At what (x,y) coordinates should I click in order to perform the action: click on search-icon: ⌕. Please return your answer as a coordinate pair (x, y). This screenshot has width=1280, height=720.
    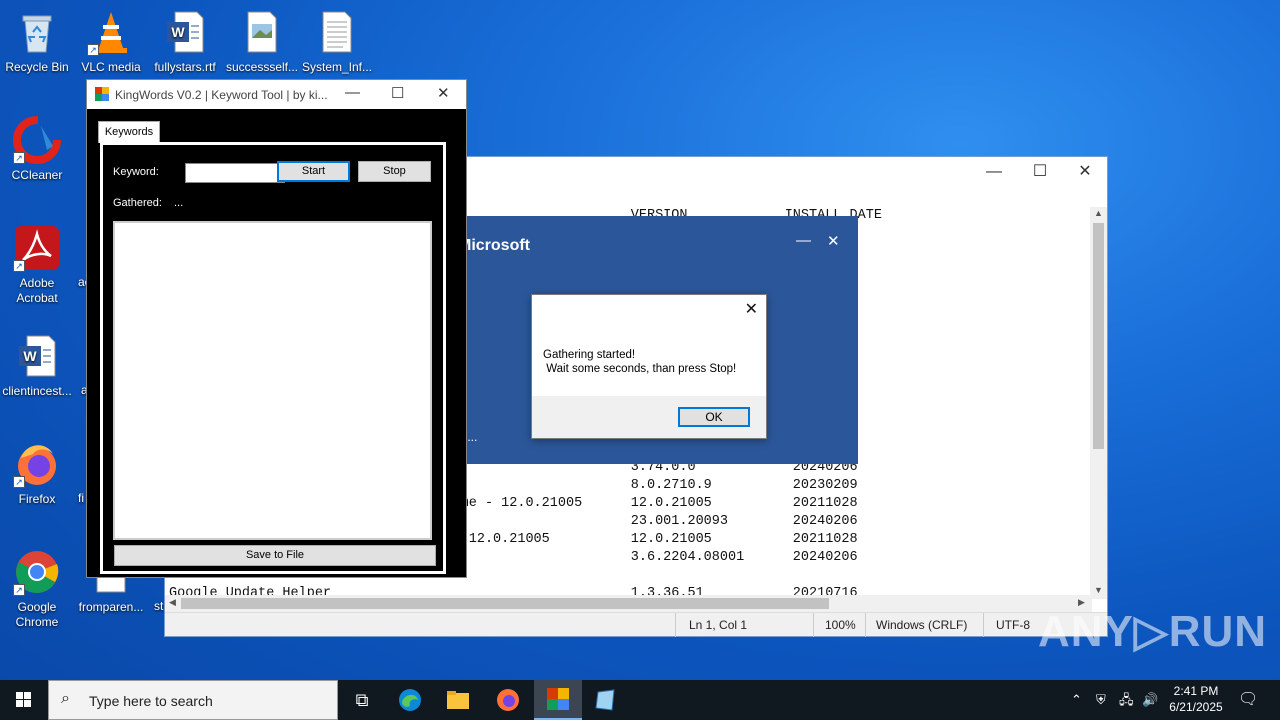
    Looking at the image, I should click on (65, 698).